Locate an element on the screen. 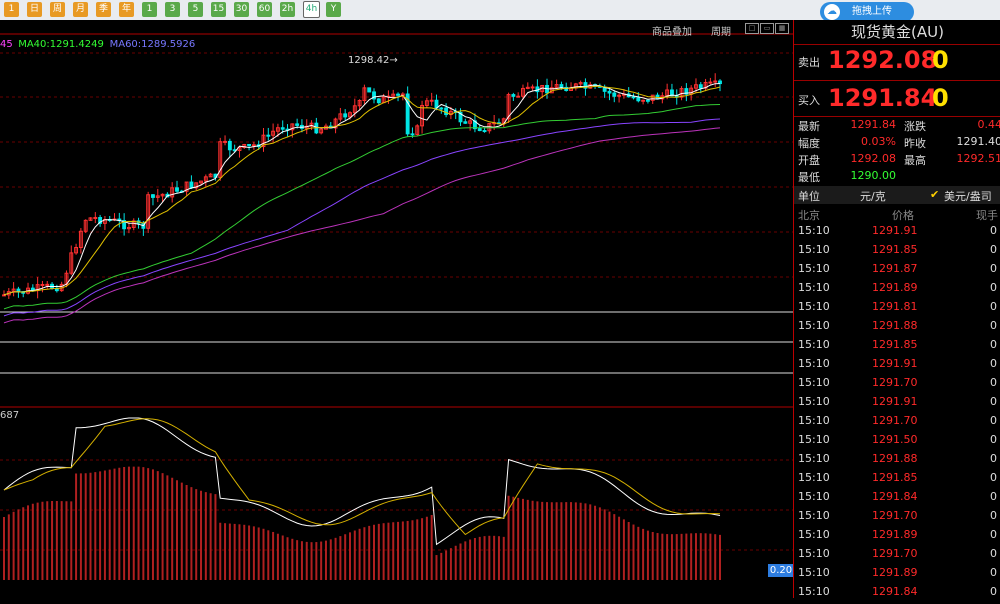 The image size is (1000, 604). stat-value: 1292.51 is located at coordinates (978, 158).